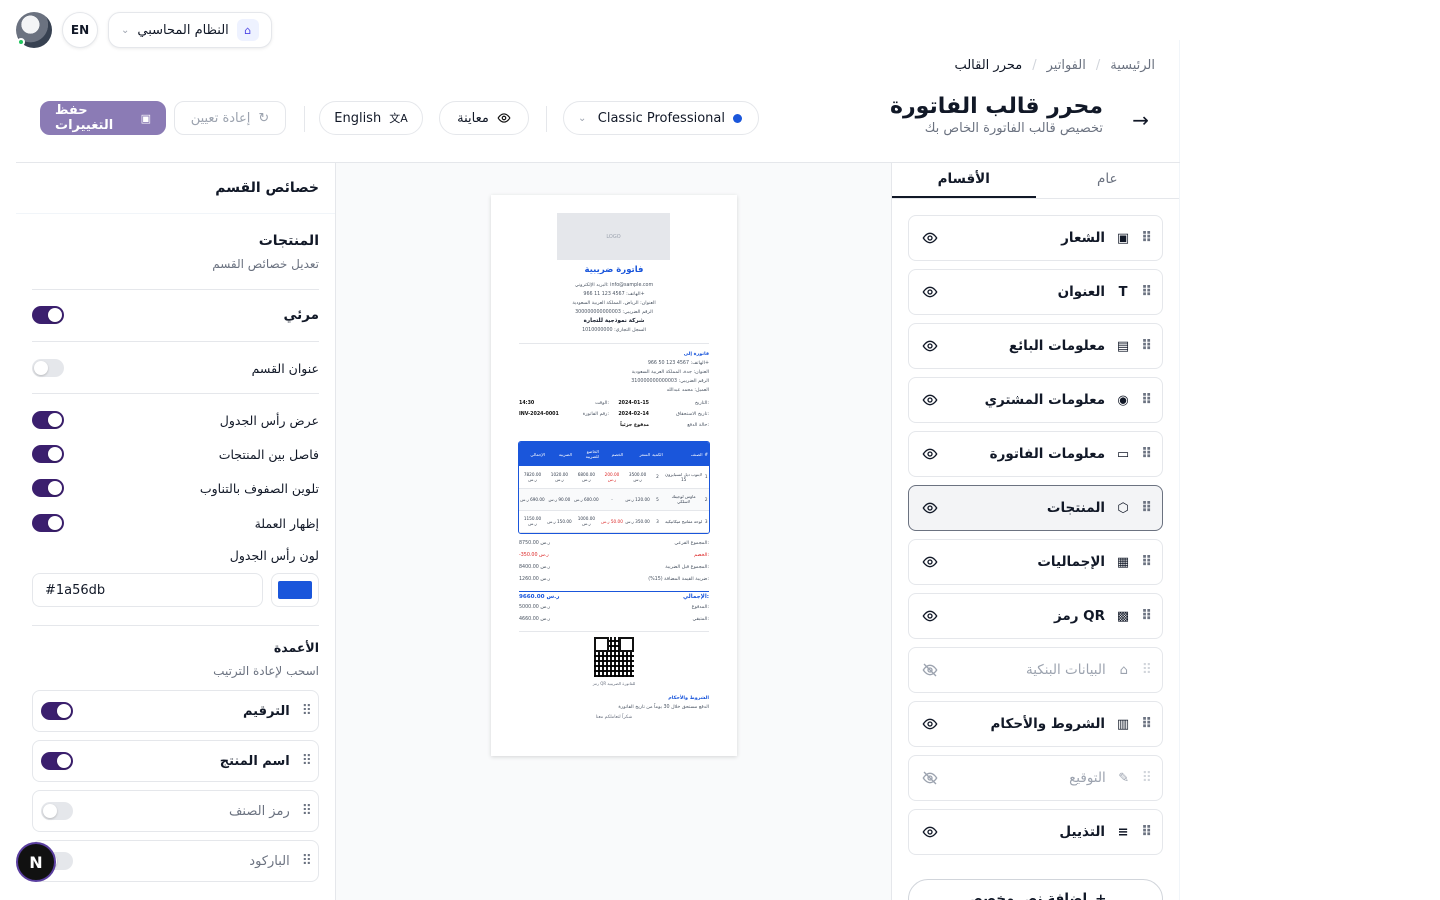 The width and height of the screenshot is (1440, 900). What do you see at coordinates (247, 30) in the screenshot?
I see `bank-icon: ⌂` at bounding box center [247, 30].